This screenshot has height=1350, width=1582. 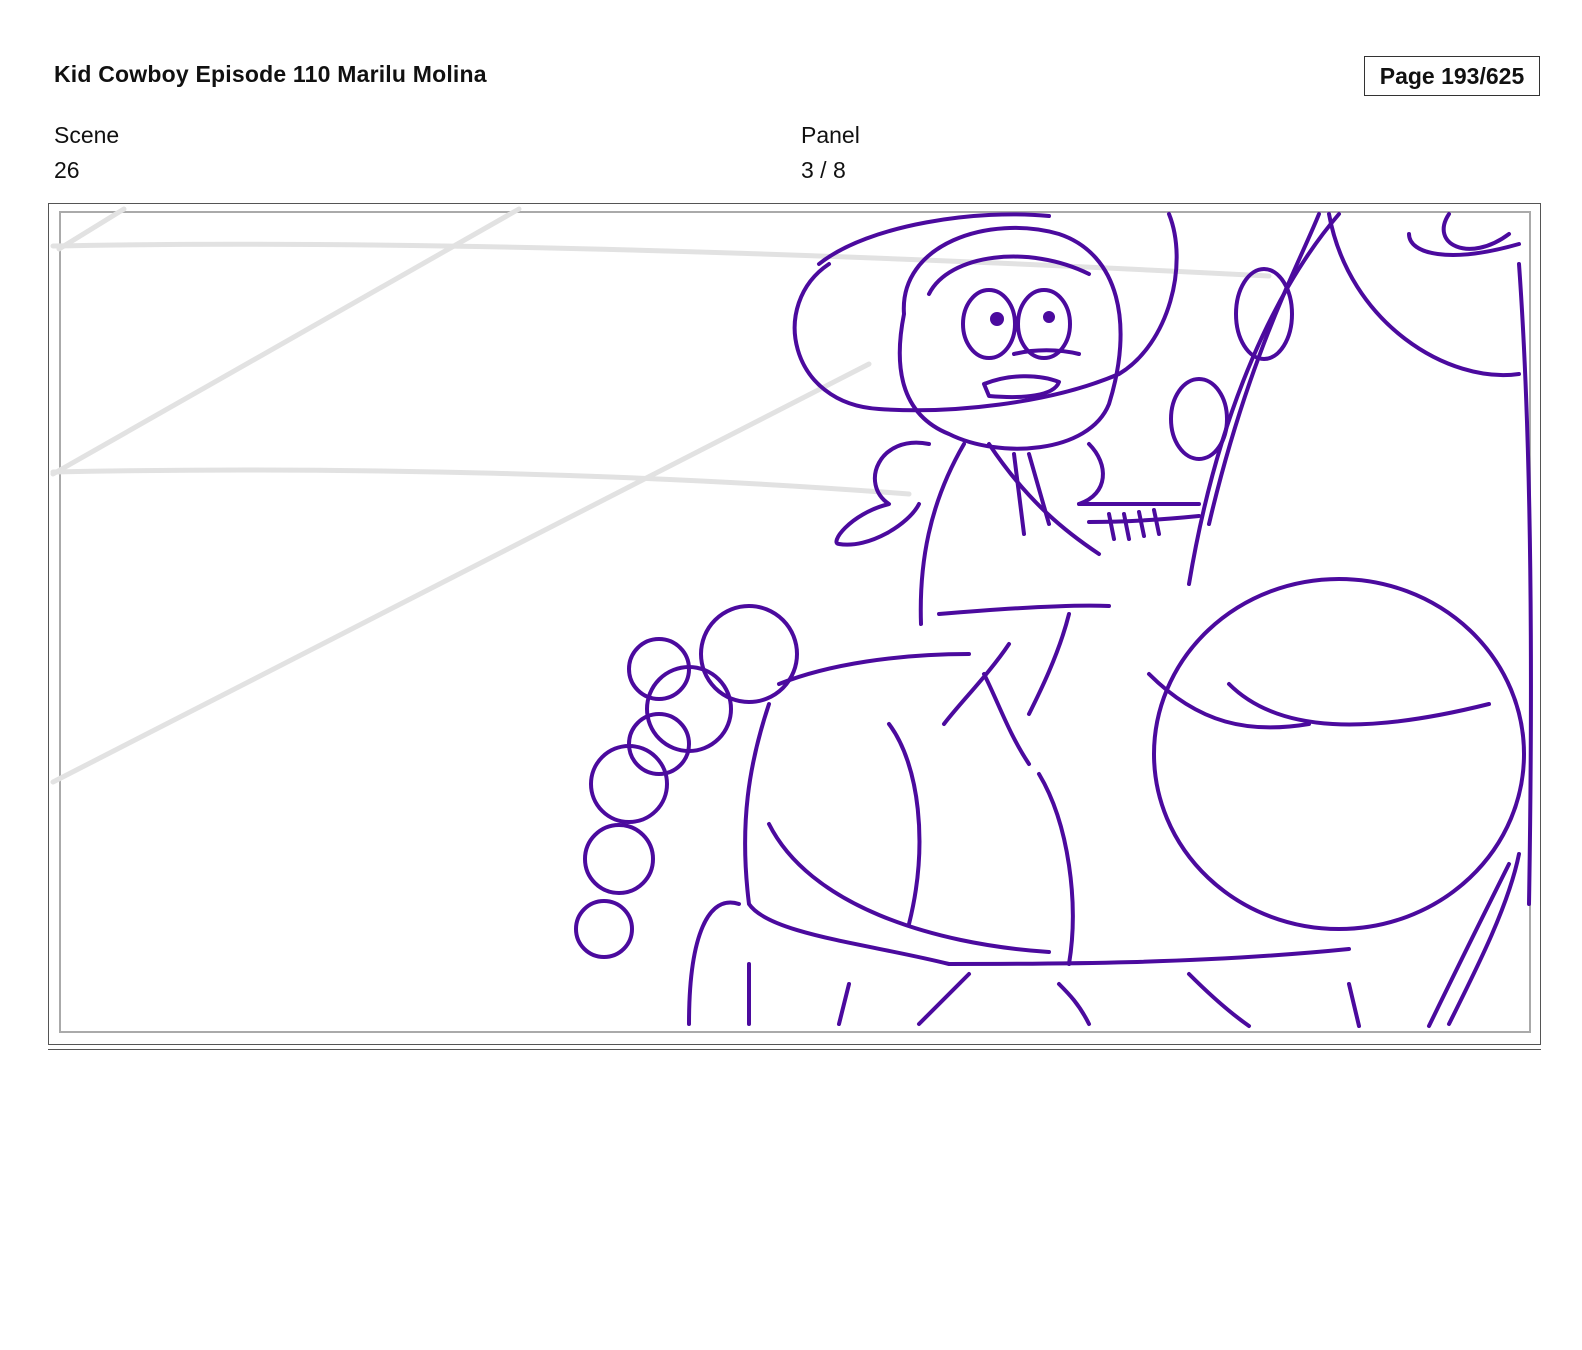 What do you see at coordinates (87, 135) in the screenshot?
I see `scene-label: Scene` at bounding box center [87, 135].